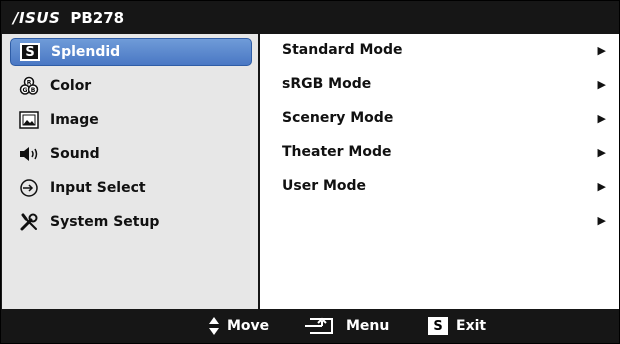 This screenshot has width=620, height=344. I want to click on exit-s-key-icon: S, so click(438, 326).